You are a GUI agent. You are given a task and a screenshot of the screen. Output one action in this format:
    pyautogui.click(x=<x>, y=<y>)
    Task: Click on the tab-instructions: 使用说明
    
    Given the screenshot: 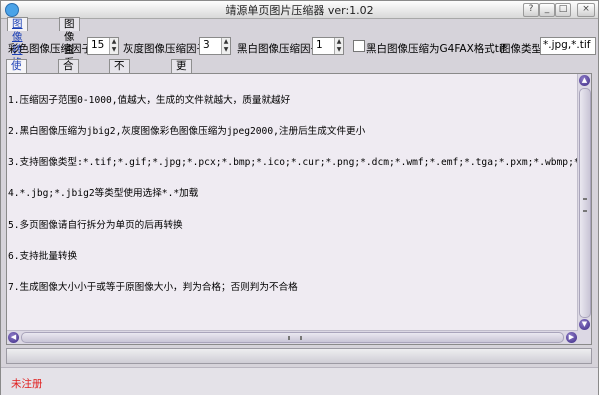 What is the action you would take?
    pyautogui.click(x=16, y=85)
    